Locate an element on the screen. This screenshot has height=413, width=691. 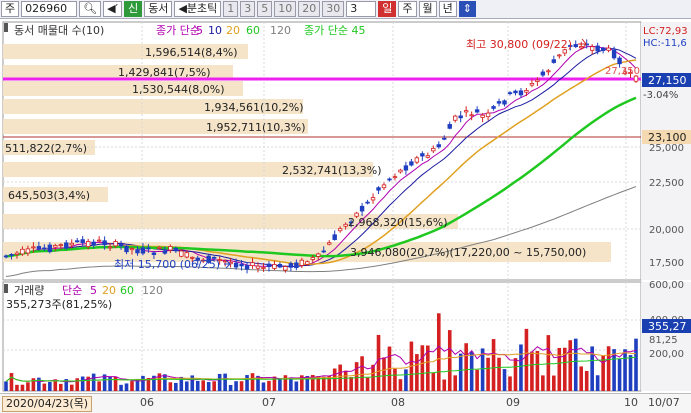
current-volume-value: 355,27 is located at coordinates (667, 326).